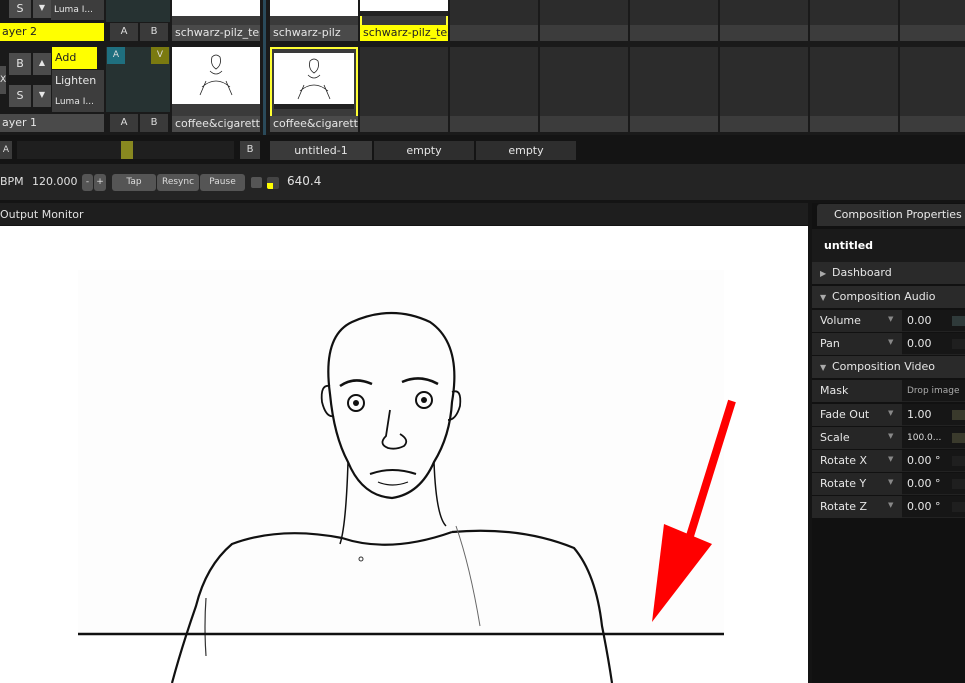  Describe the element at coordinates (42, 64) in the screenshot. I see `layer1-up-arrow: ▲` at that location.